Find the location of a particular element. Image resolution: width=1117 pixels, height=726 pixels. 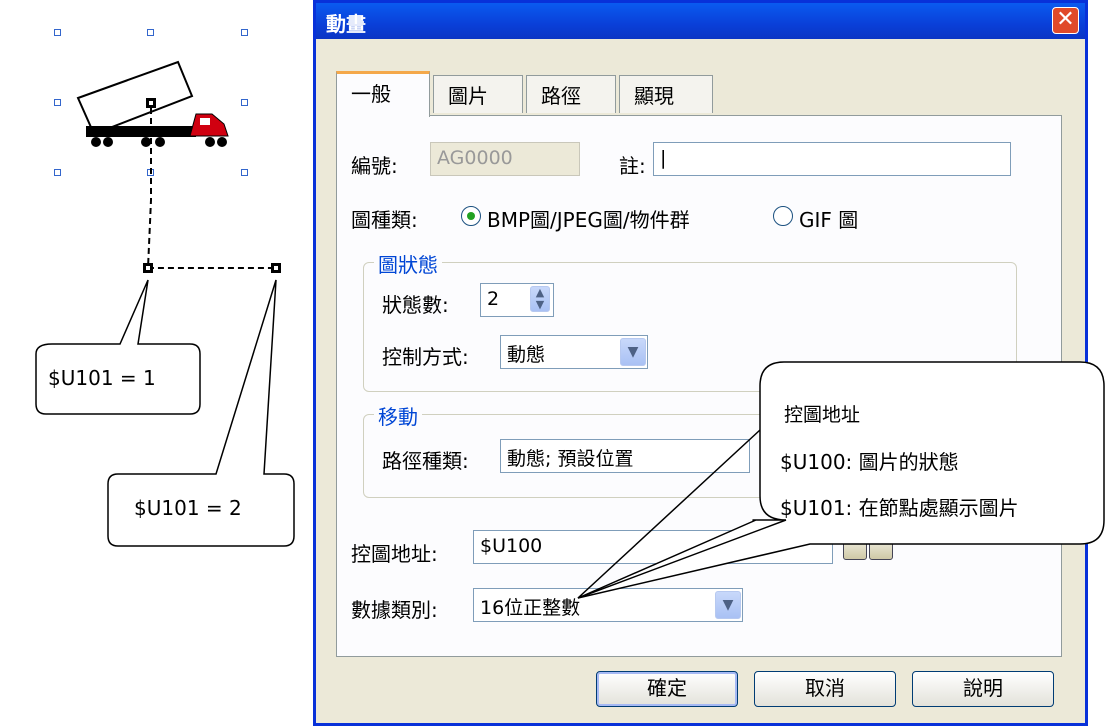

address-callout-line2: $U101: 在節點處顯示圖片 is located at coordinates (899, 508).